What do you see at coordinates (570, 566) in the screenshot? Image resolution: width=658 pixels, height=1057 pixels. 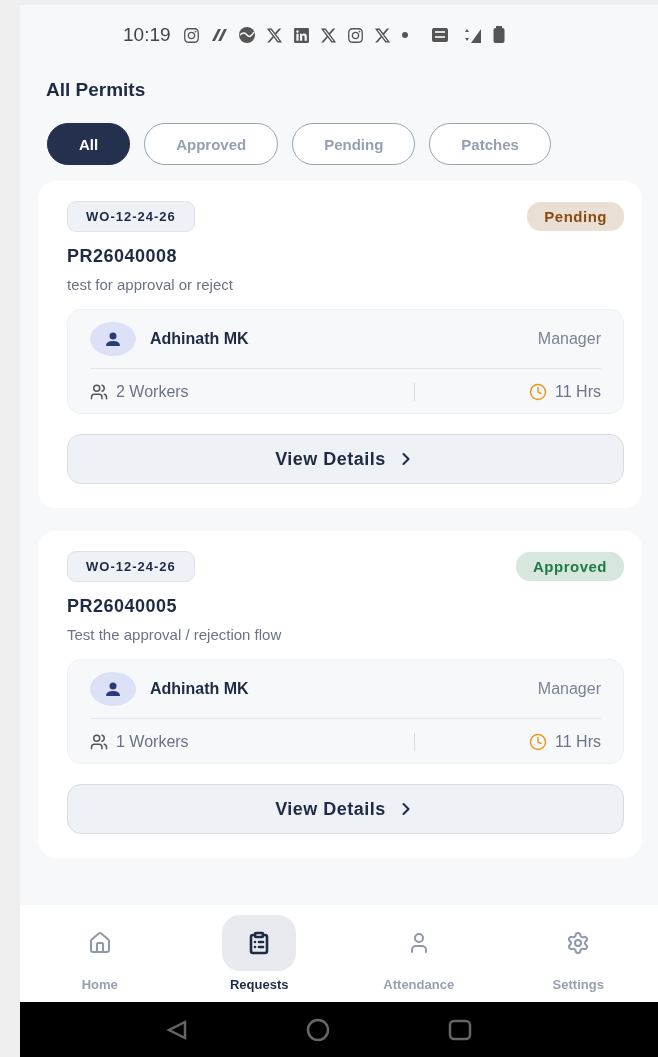 I see `status-badge: Approved` at bounding box center [570, 566].